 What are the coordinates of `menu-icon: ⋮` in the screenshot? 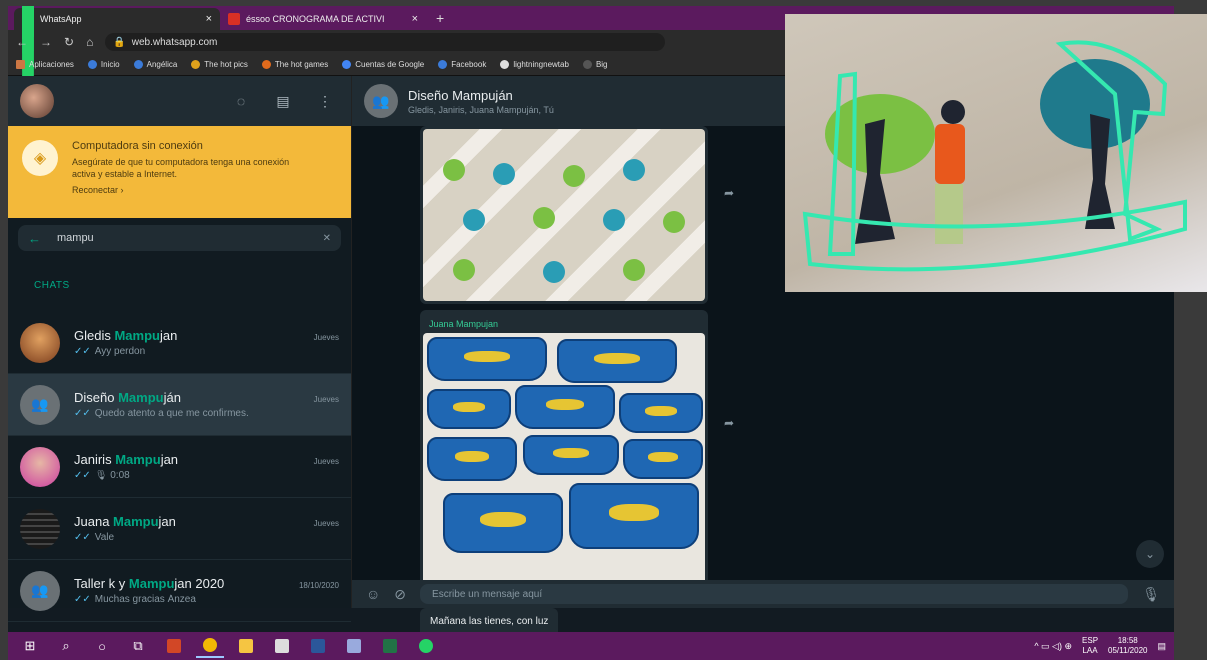 It's located at (325, 101).